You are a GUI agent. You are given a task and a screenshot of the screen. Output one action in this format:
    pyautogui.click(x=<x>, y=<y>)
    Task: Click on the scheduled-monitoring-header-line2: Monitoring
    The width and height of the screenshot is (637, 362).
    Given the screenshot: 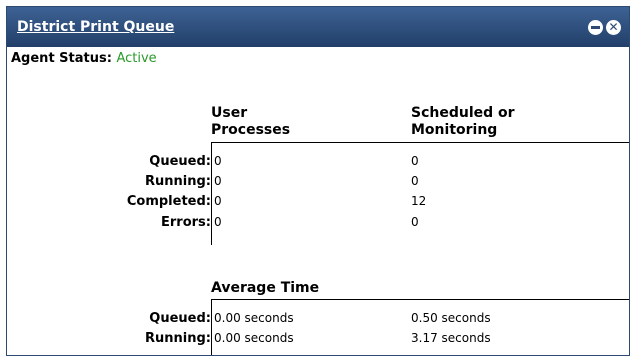 What is the action you would take?
    pyautogui.click(x=454, y=130)
    